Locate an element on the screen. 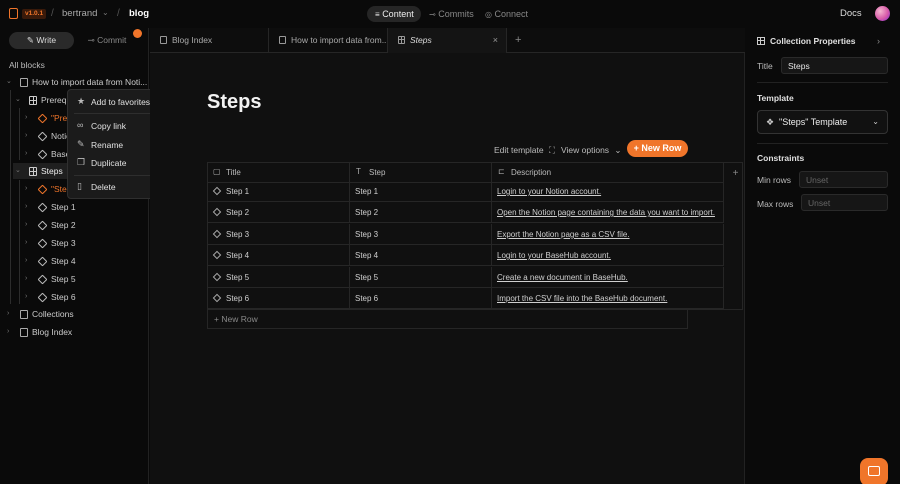 This screenshot has height=484, width=900. table-row-description-cell: Create a new document in BaseHub. is located at coordinates (608, 277).